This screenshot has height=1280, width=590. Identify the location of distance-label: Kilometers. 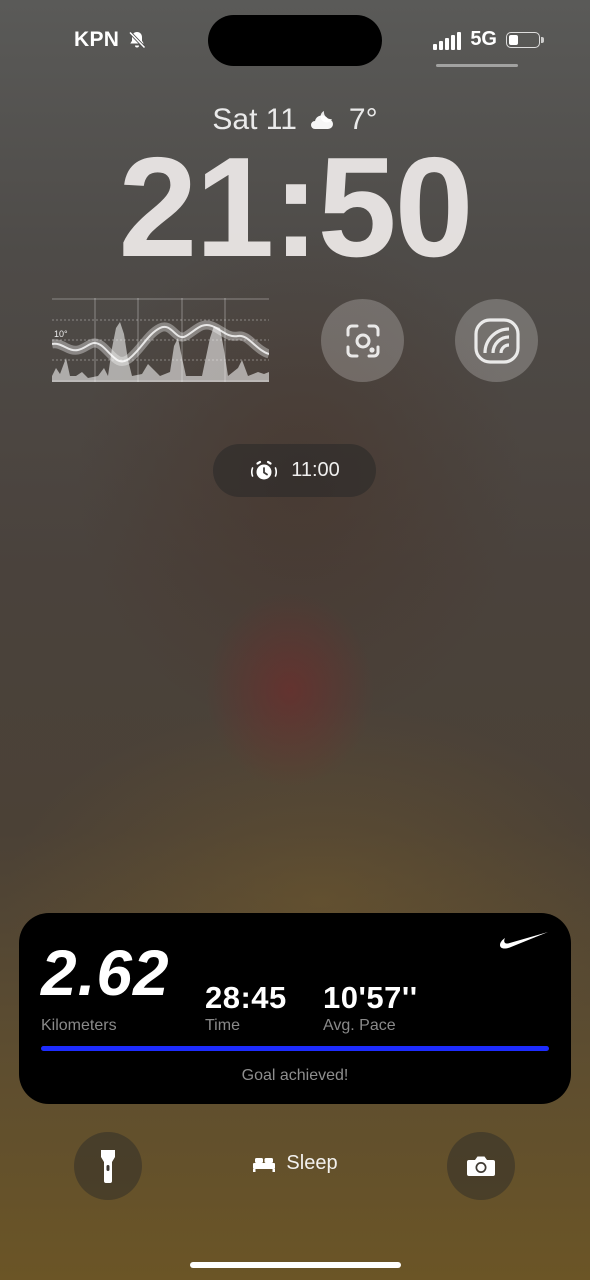
(79, 1025).